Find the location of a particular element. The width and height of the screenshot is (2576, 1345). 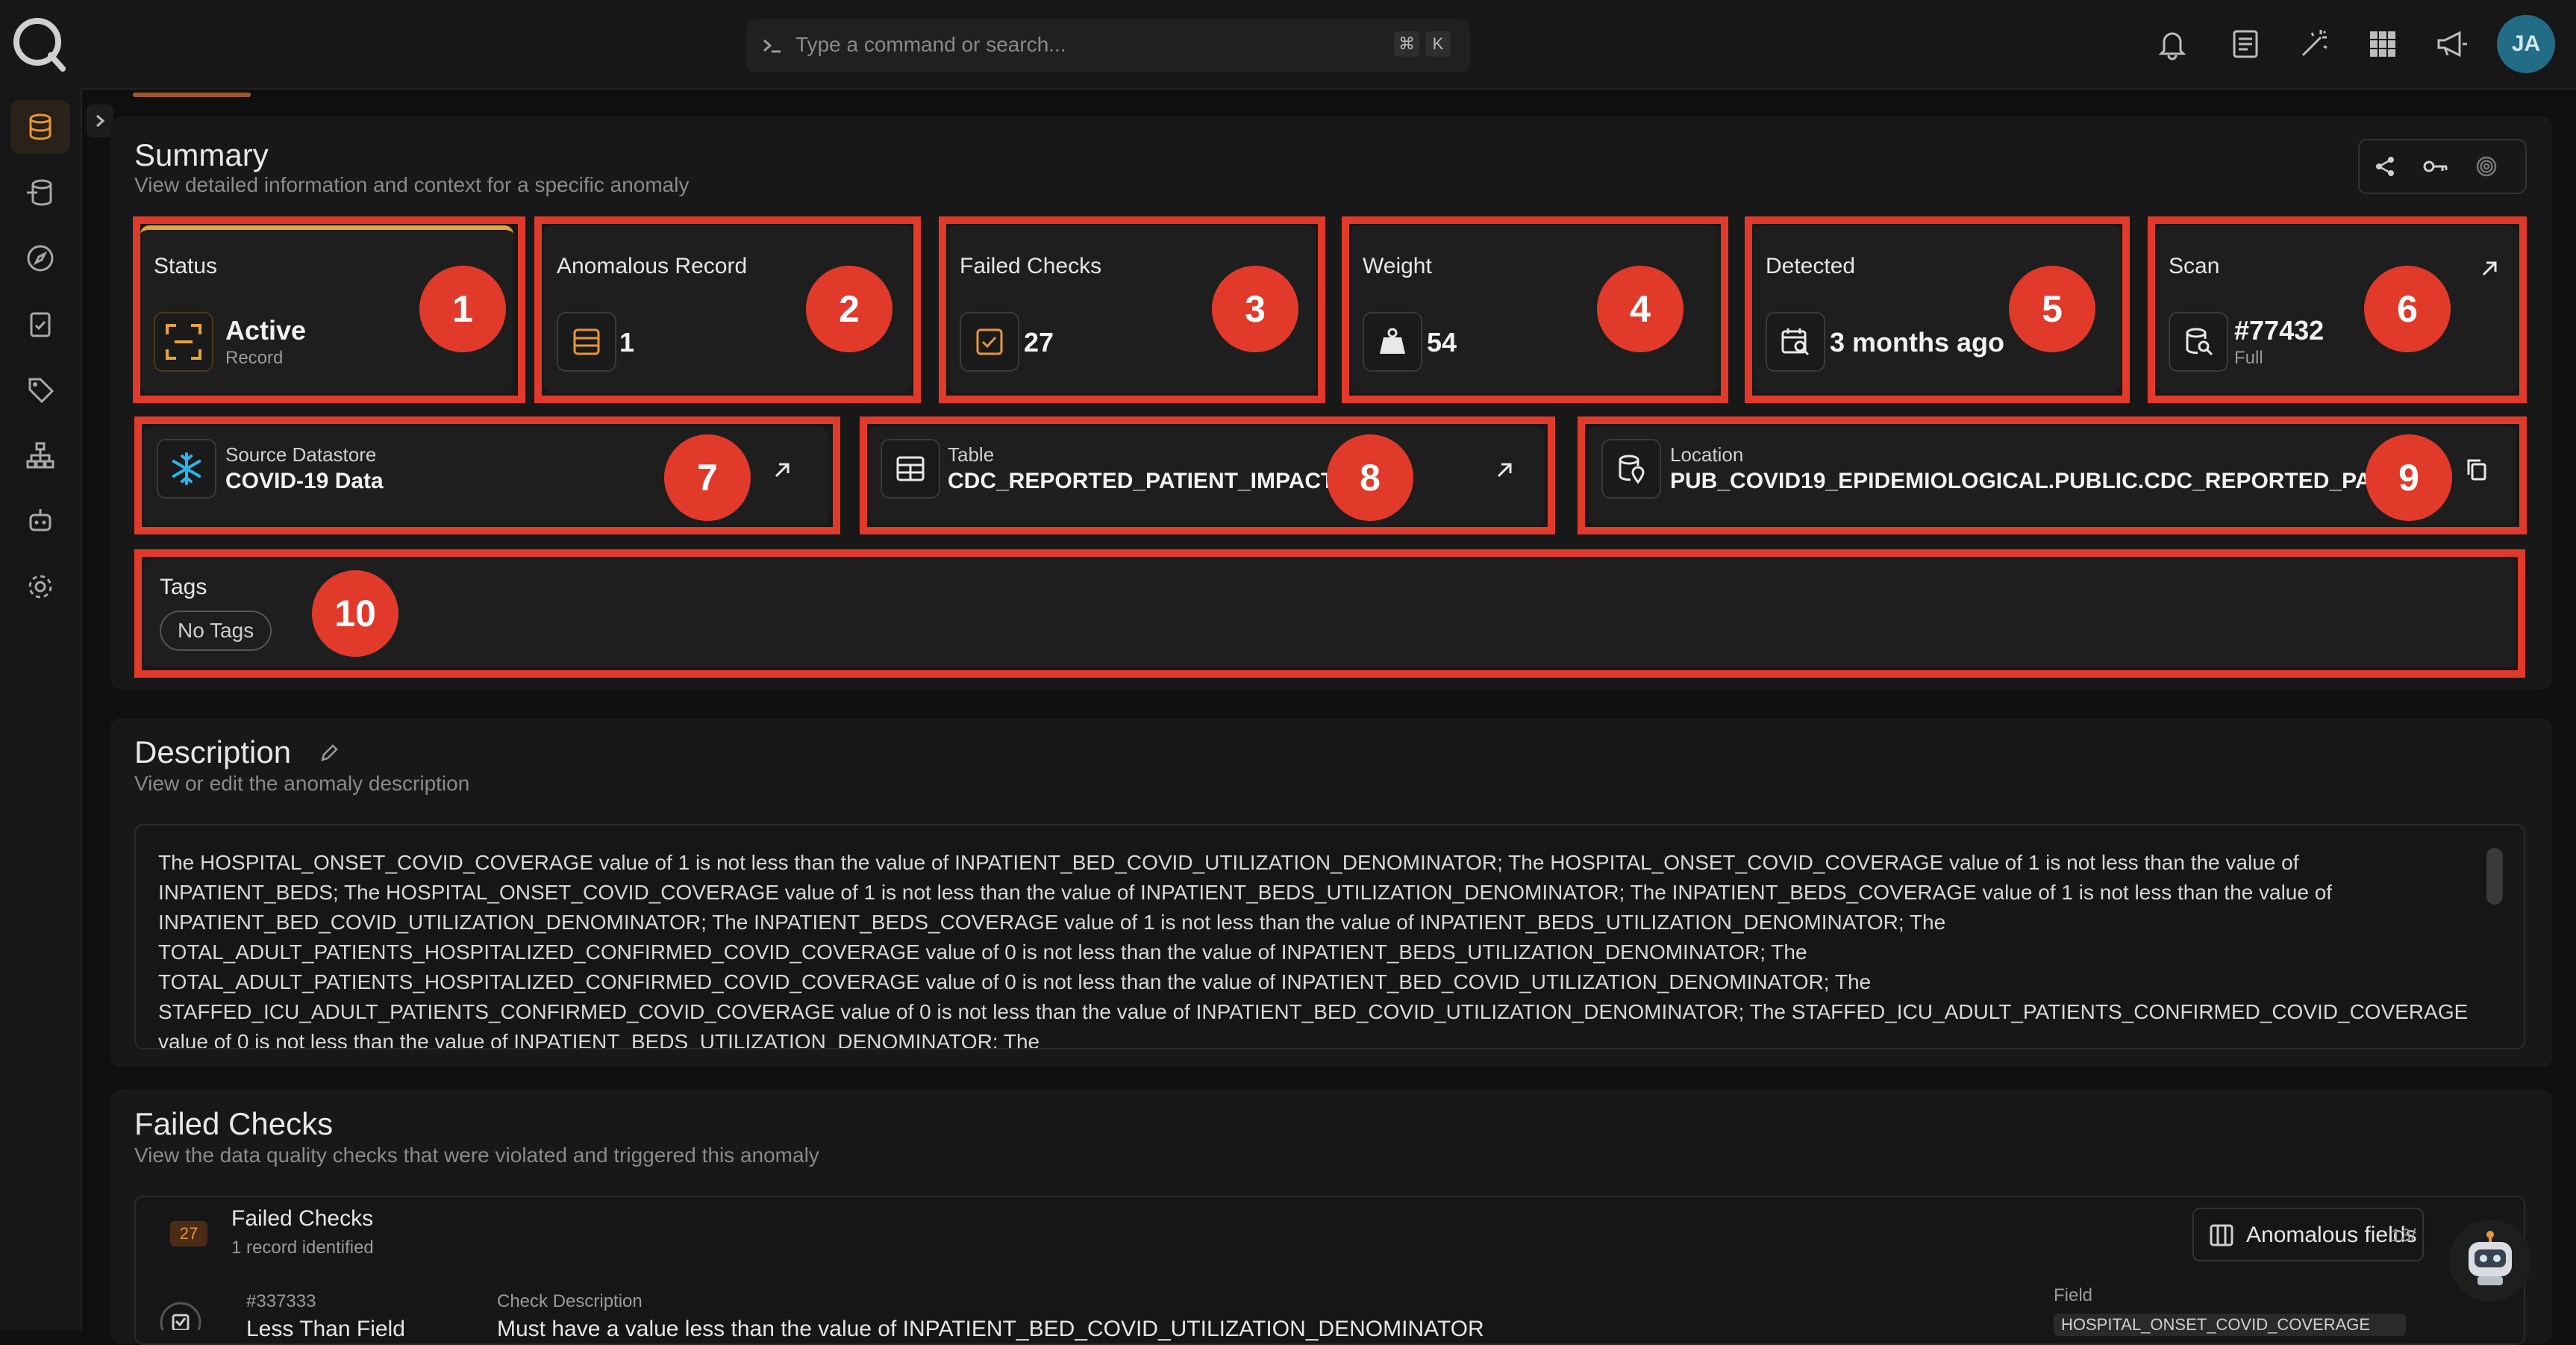

clipboard-check-icon is located at coordinates (40, 324).